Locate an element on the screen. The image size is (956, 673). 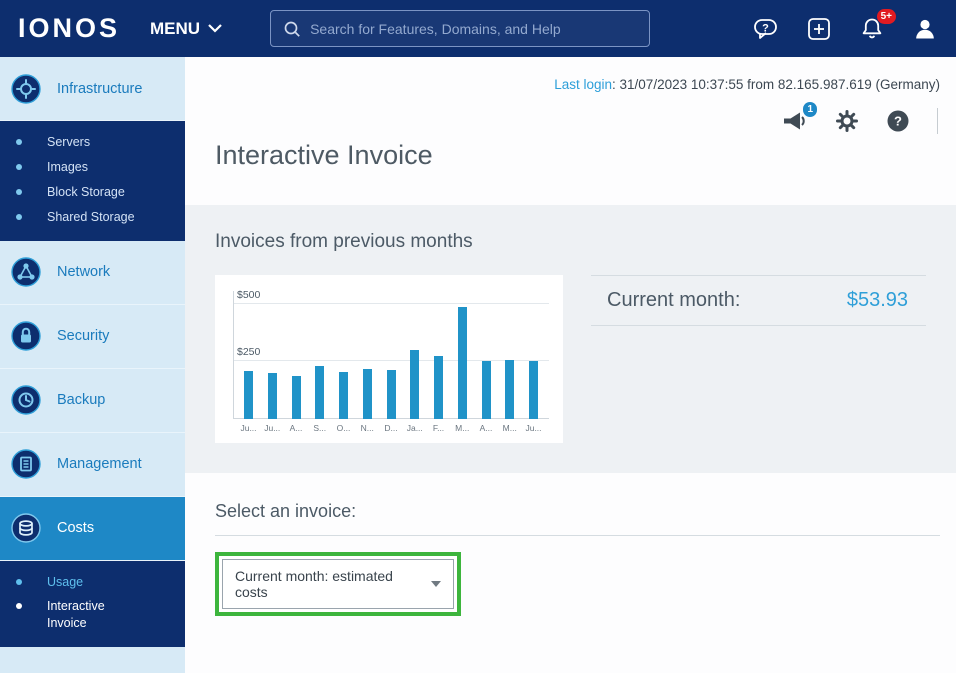
sidebar-item-label: Management is located at coordinates (99, 464).